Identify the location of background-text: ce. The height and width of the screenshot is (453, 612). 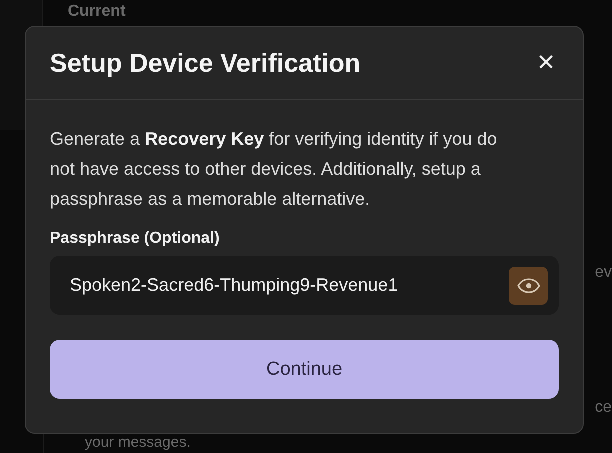
(603, 408).